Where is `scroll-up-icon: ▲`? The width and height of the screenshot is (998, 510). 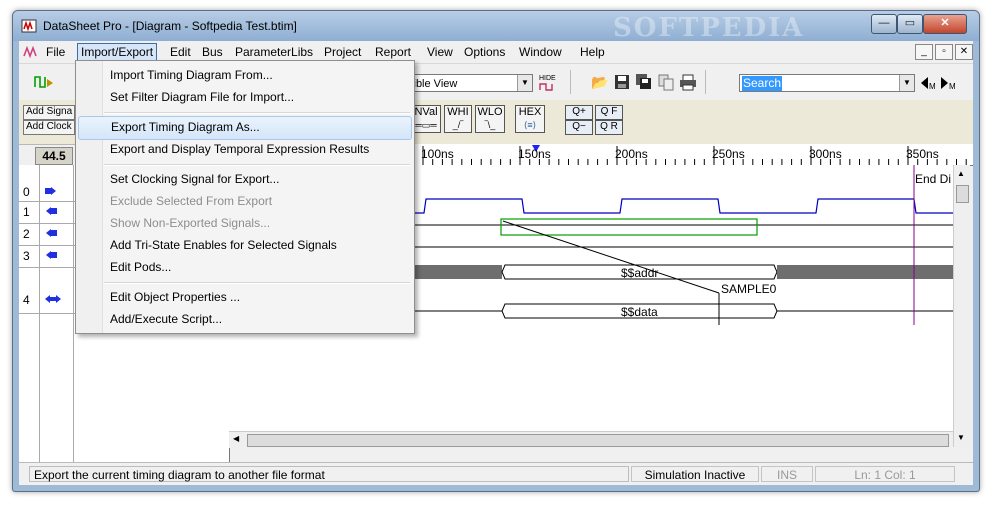
scroll-up-icon: ▲ is located at coordinates (961, 173).